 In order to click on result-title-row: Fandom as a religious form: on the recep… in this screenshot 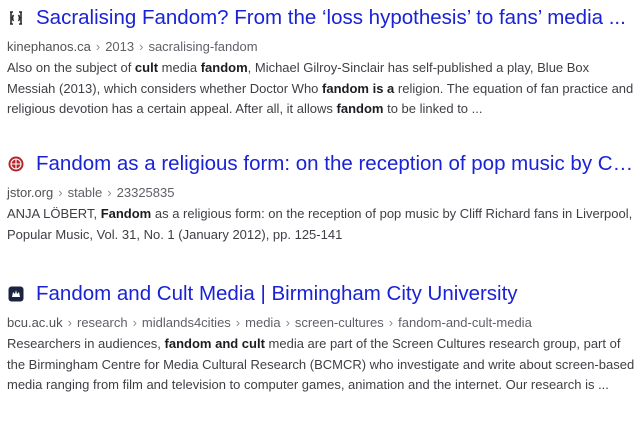, I will do `click(321, 164)`.